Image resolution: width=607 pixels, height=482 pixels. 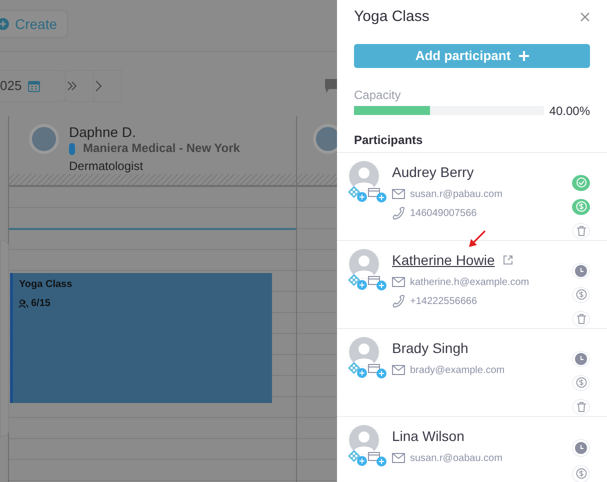 What do you see at coordinates (428, 436) in the screenshot?
I see `participant-name-link: Lina Wilson` at bounding box center [428, 436].